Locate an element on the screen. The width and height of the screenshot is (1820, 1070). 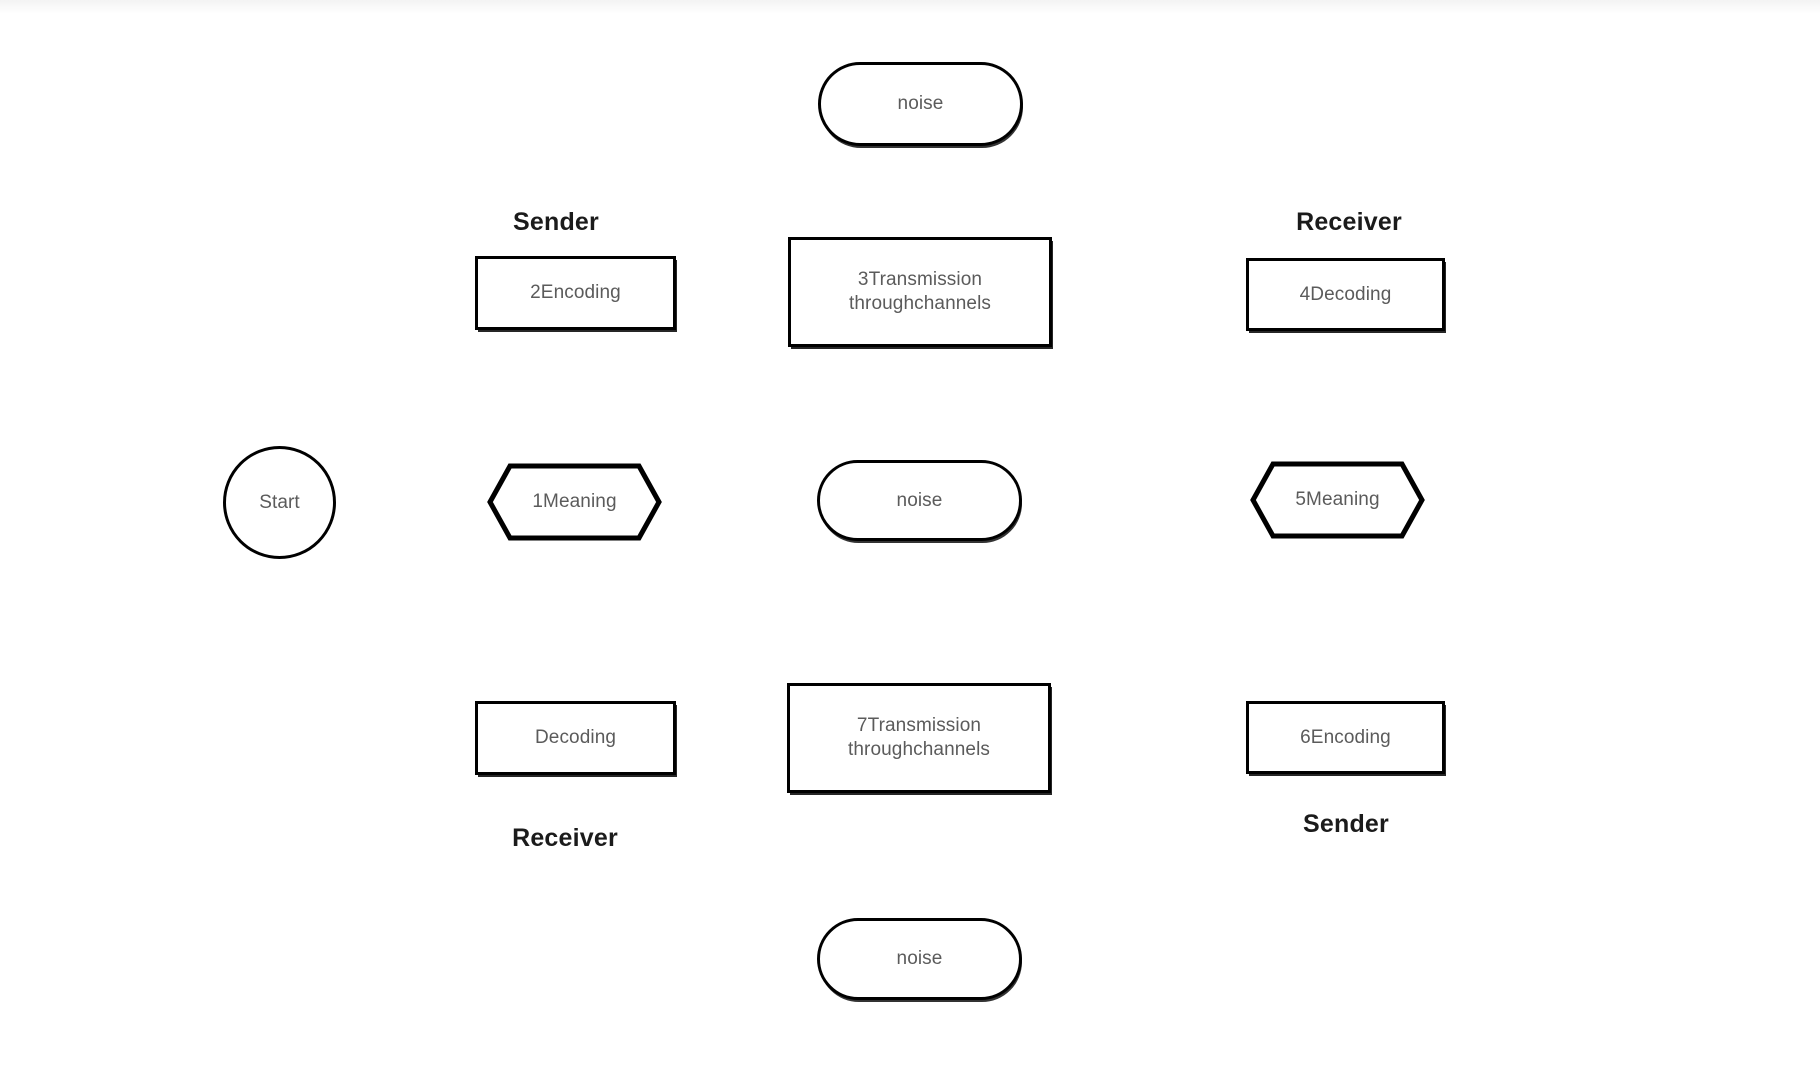
node-start: Start is located at coordinates (279, 502).